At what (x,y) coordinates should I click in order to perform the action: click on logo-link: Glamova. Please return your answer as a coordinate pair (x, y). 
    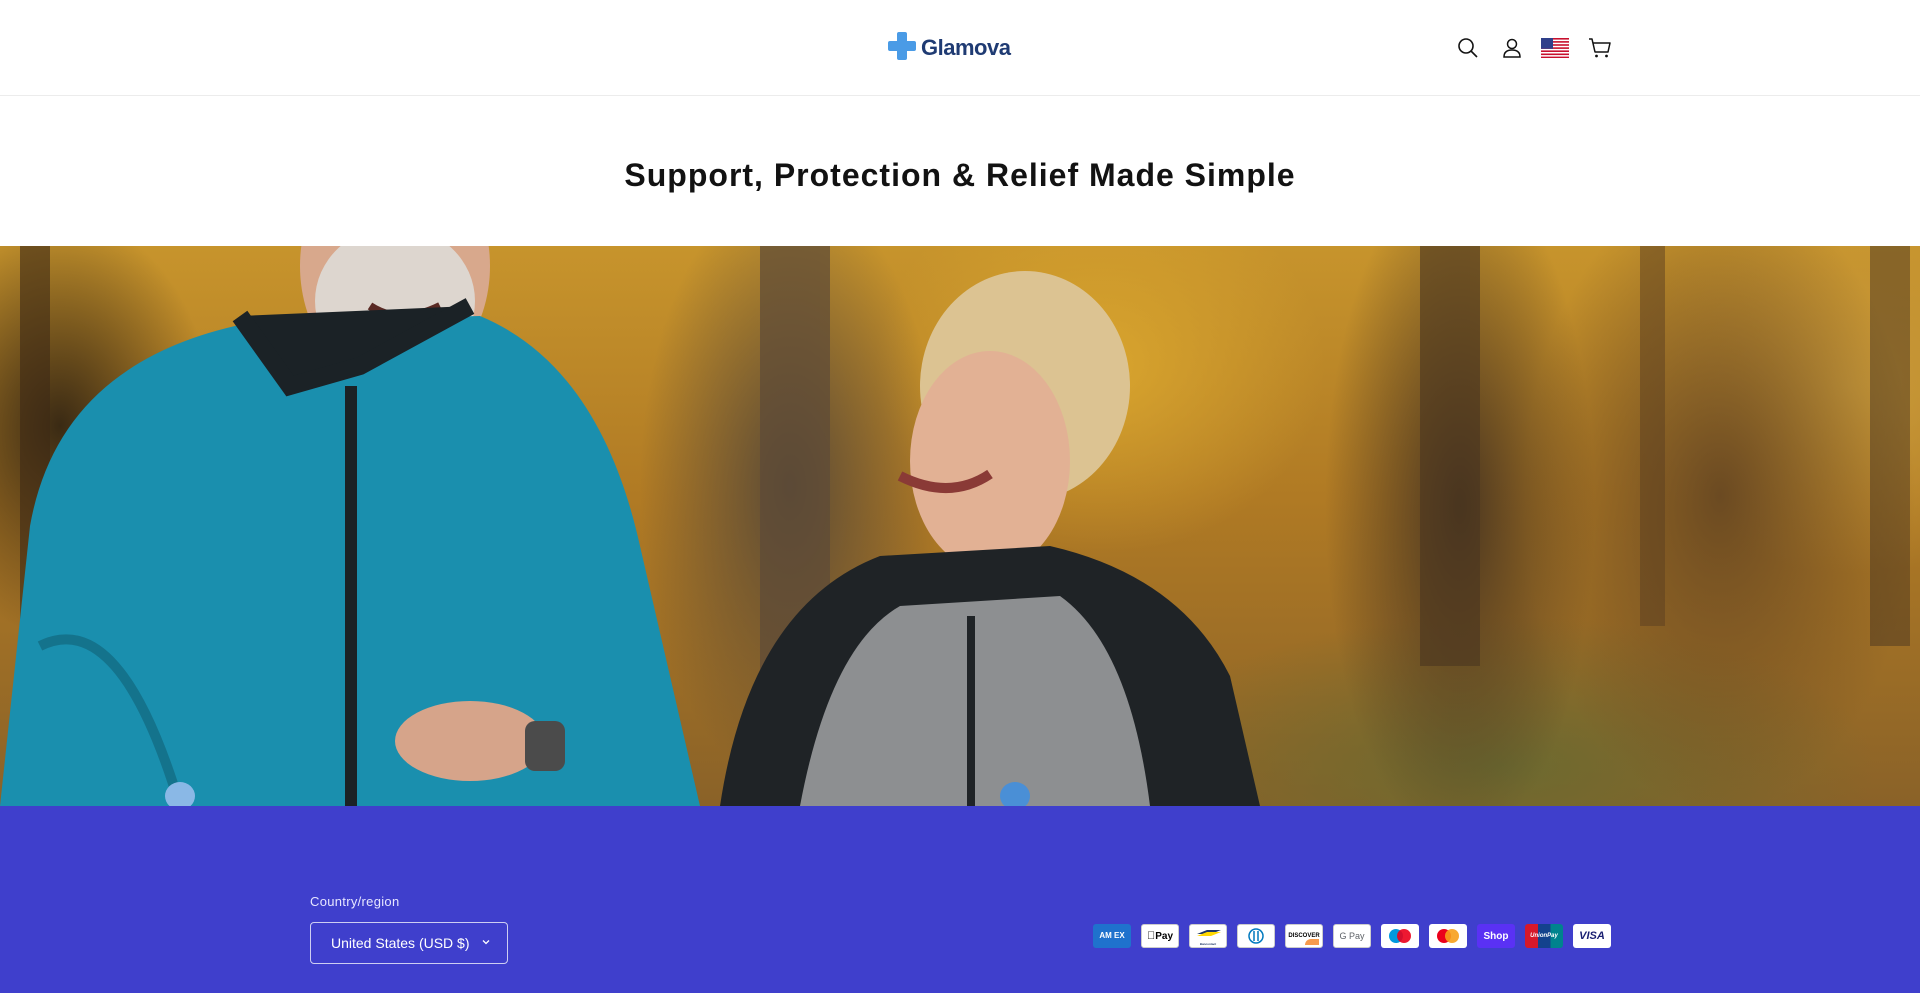
    Looking at the image, I should click on (949, 48).